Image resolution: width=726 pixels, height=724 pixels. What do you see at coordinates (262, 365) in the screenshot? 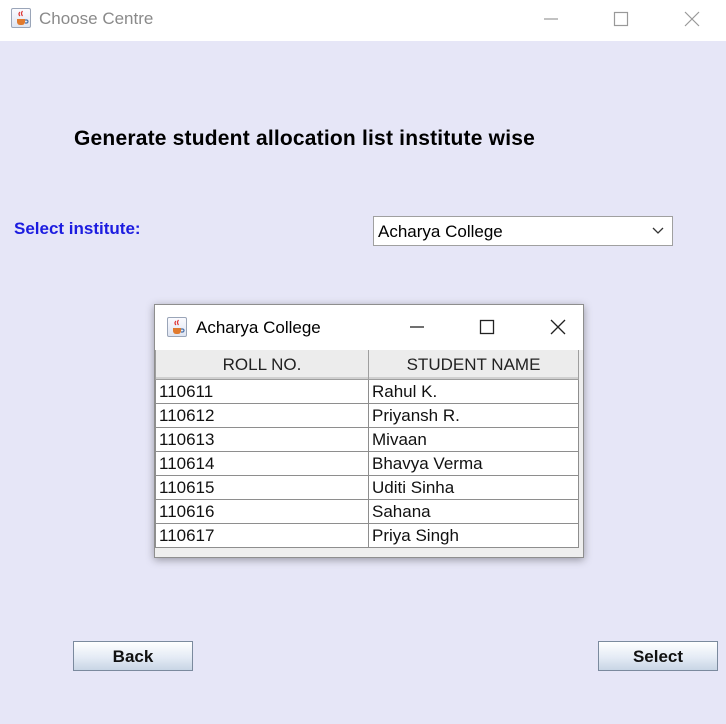
I see `column-header-roll-no: ROLL NO.` at bounding box center [262, 365].